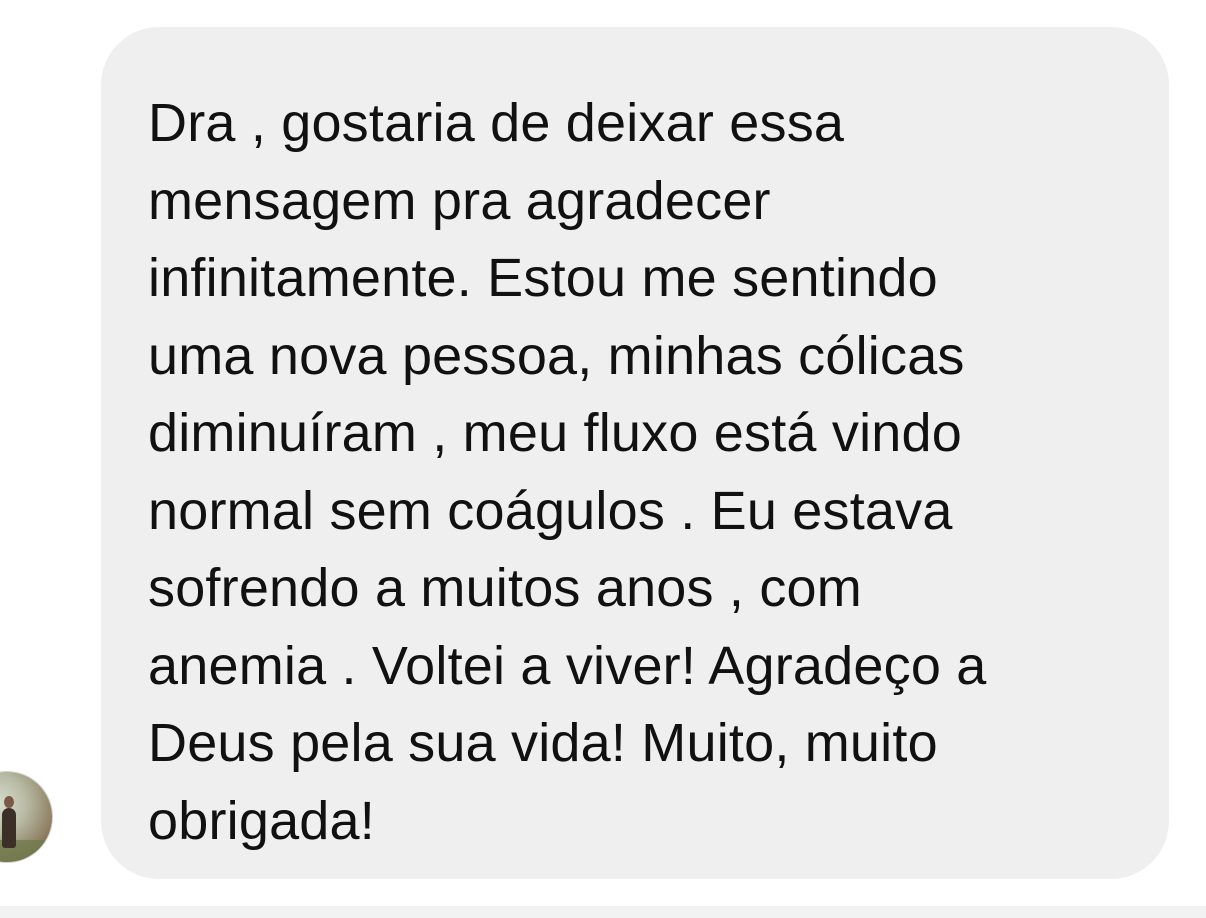 This screenshot has height=918, width=1206. I want to click on avatar-photo-head, so click(9, 802).